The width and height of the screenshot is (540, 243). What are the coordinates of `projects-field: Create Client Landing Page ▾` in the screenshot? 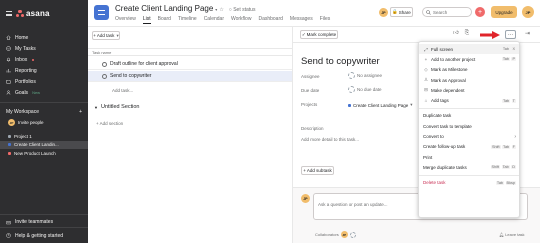 It's located at (380, 105).